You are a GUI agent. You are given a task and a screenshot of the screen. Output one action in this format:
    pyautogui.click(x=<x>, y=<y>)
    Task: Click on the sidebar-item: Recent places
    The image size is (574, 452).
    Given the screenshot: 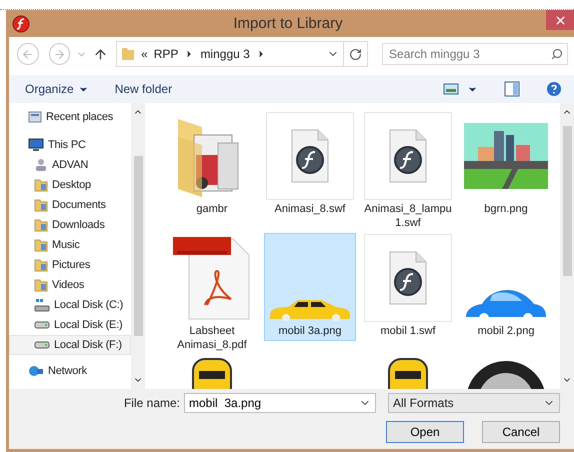 What is the action you would take?
    pyautogui.click(x=70, y=117)
    